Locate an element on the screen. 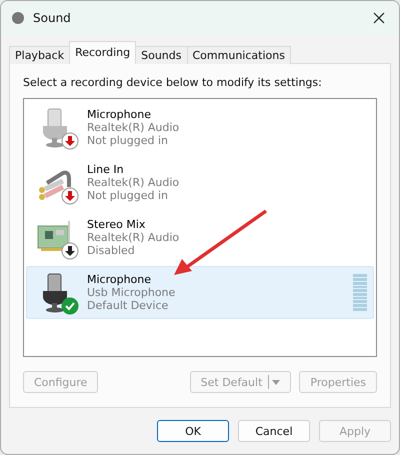 This screenshot has width=400, height=455. dialog-button: OK is located at coordinates (193, 431).